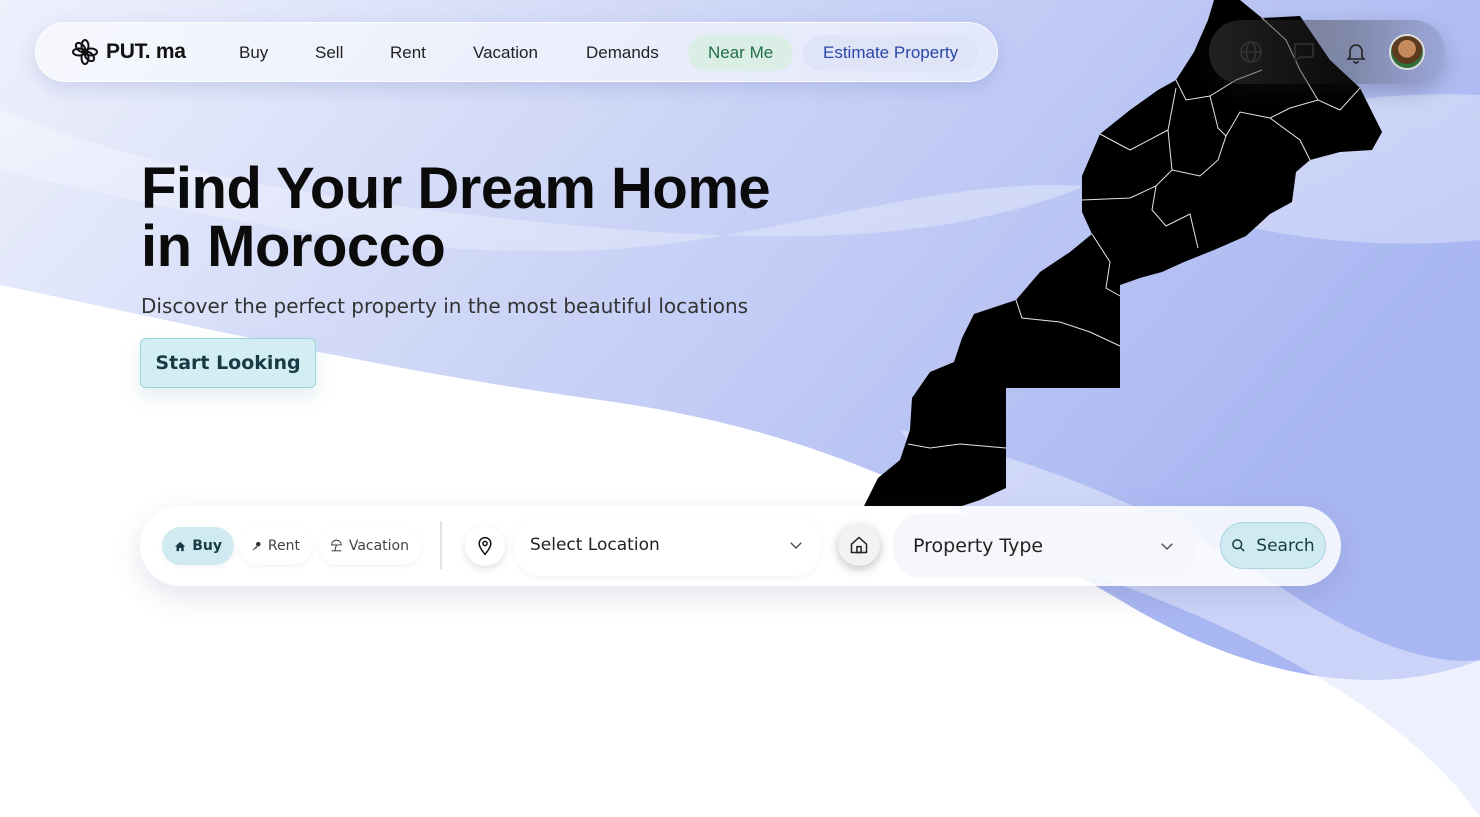 The image size is (1480, 817). Describe the element at coordinates (1356, 52) in the screenshot. I see `bell-icon` at that location.